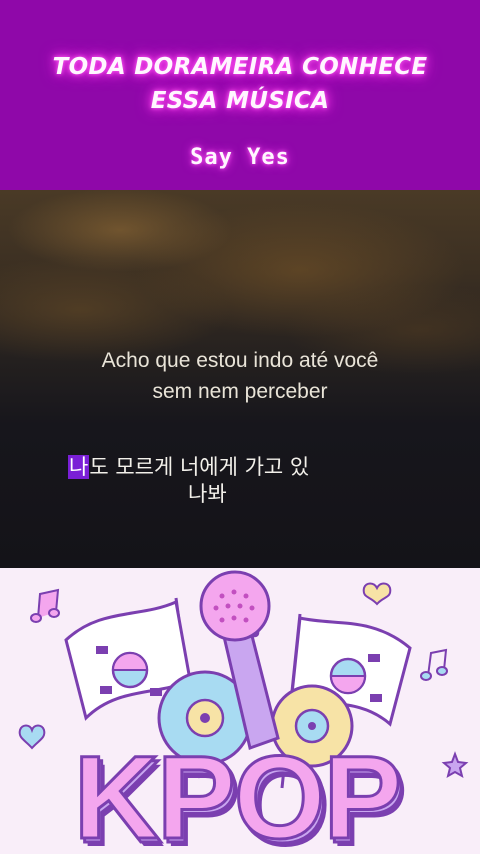  What do you see at coordinates (199, 467) in the screenshot?
I see `subtitle-korean-rest: 도 모르게 너에게 가고 있` at bounding box center [199, 467].